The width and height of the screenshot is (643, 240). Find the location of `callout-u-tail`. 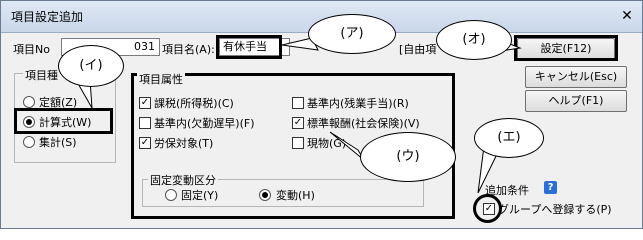

callout-u-tail is located at coordinates (347, 146).